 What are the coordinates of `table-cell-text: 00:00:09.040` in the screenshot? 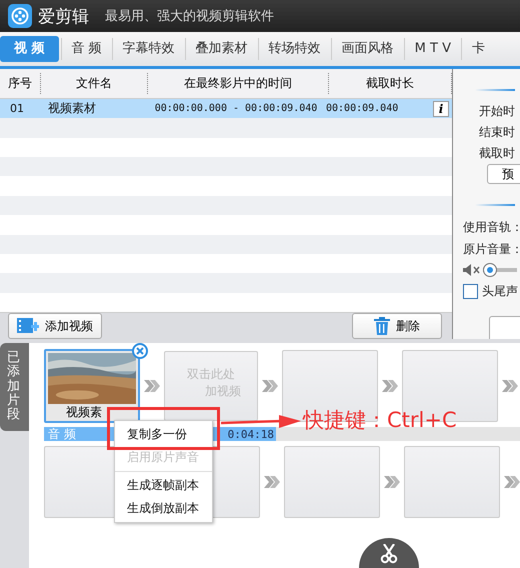 It's located at (363, 108).